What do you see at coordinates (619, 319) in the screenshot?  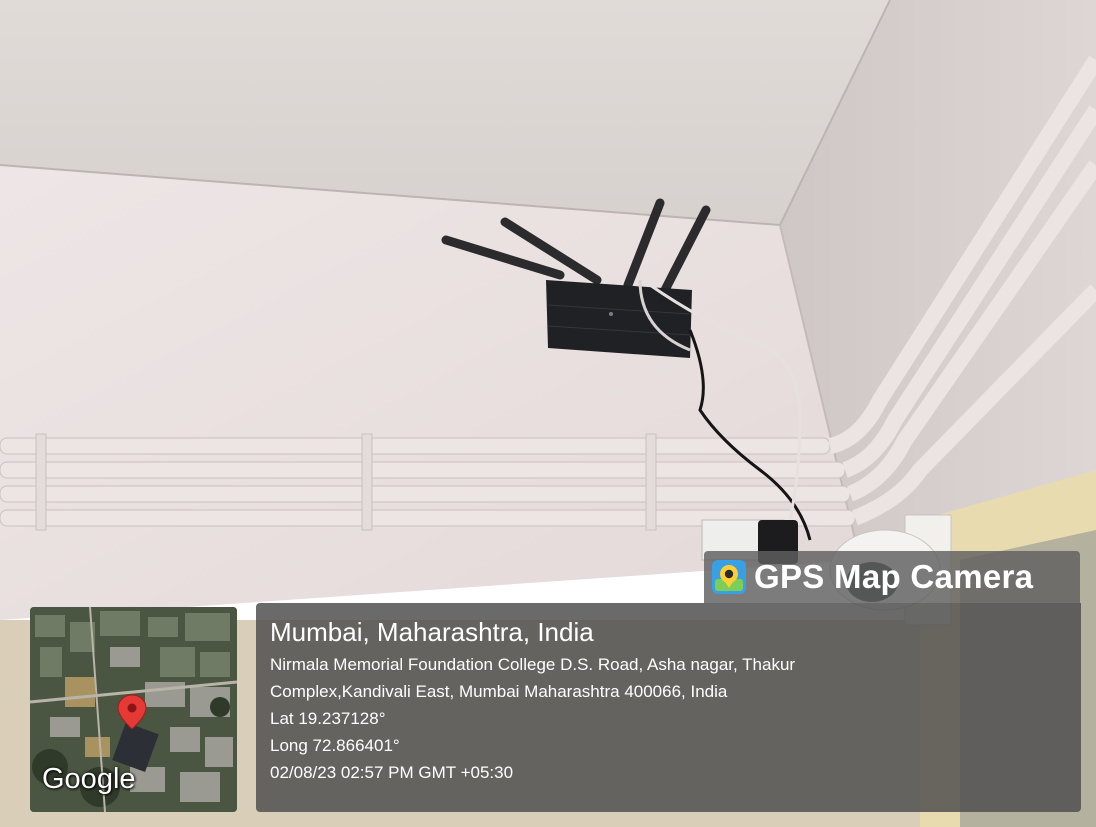 I see `wifi-router` at bounding box center [619, 319].